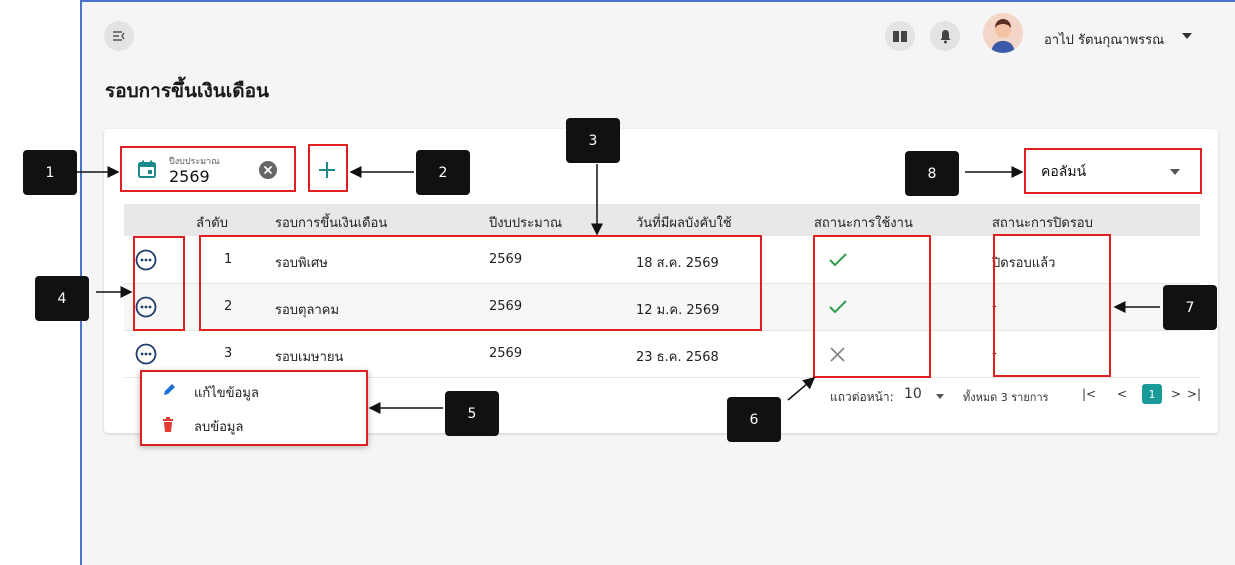 The width and height of the screenshot is (1235, 565). Describe the element at coordinates (1152, 394) in the screenshot. I see `current-page-button: 1` at that location.